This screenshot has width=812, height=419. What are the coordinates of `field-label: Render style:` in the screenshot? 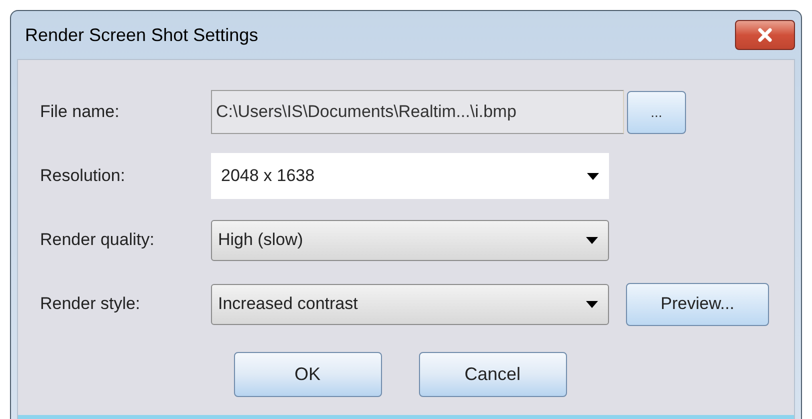 It's located at (90, 304).